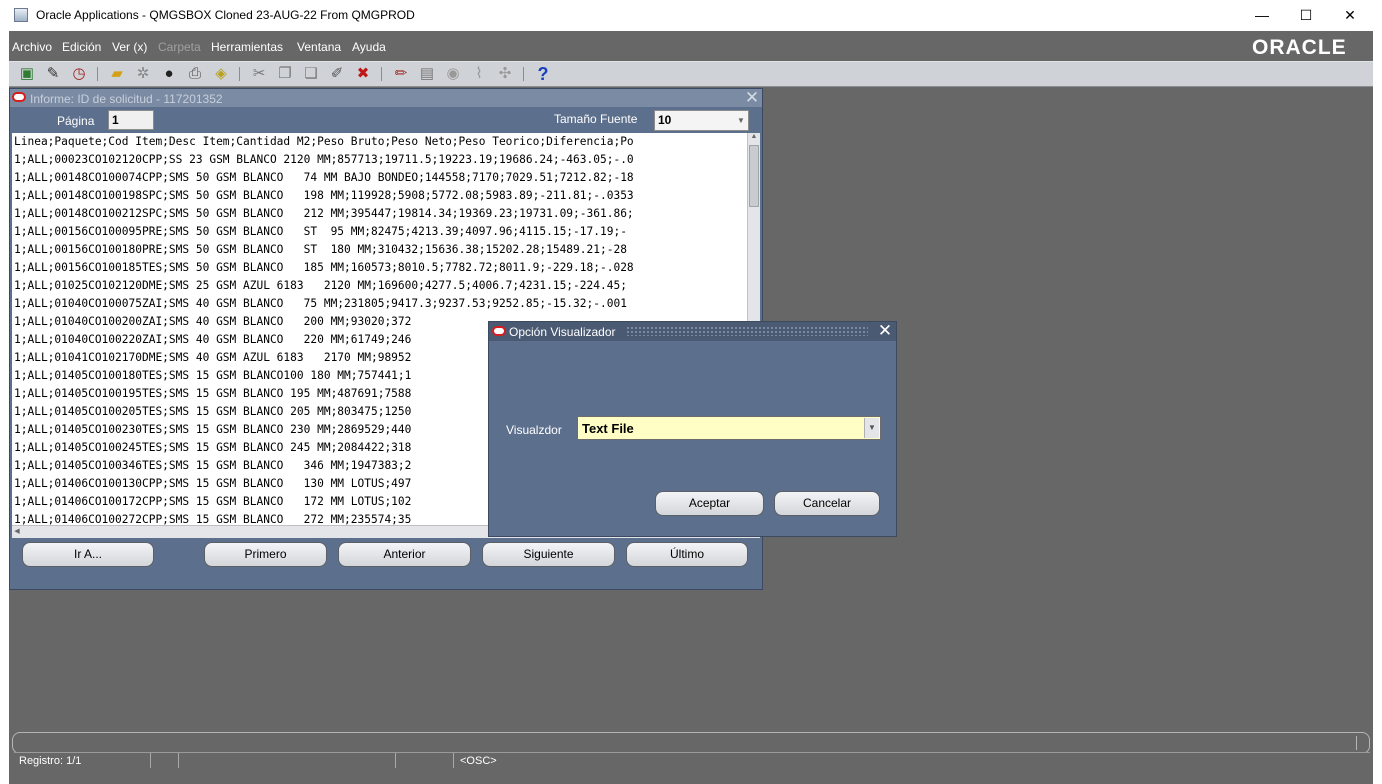  What do you see at coordinates (81, 47) in the screenshot?
I see `menu-edicion: Edición` at bounding box center [81, 47].